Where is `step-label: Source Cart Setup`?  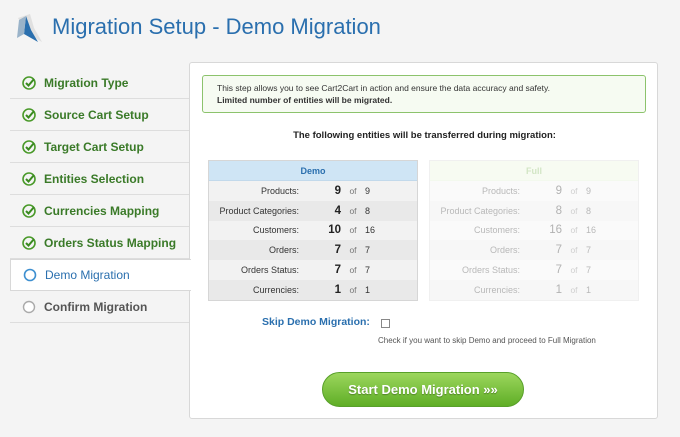 step-label: Source Cart Setup is located at coordinates (96, 114).